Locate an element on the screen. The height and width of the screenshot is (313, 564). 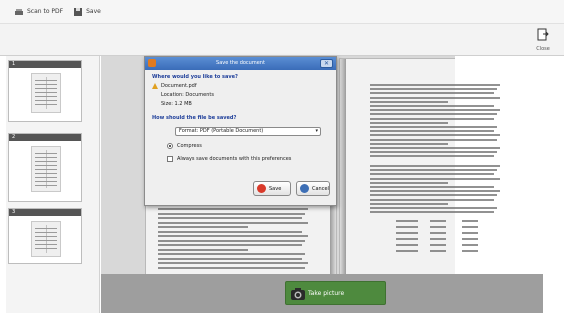
menu-item-scan: Scan to PDF is located at coordinates (38, 12).